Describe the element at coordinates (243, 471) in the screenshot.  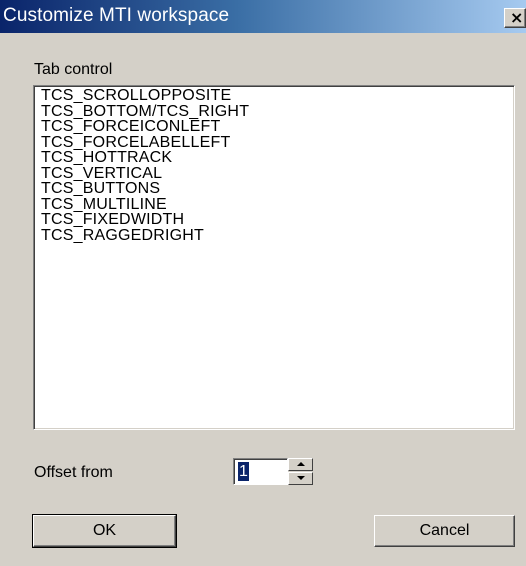
I see `offset-value: 1` at that location.